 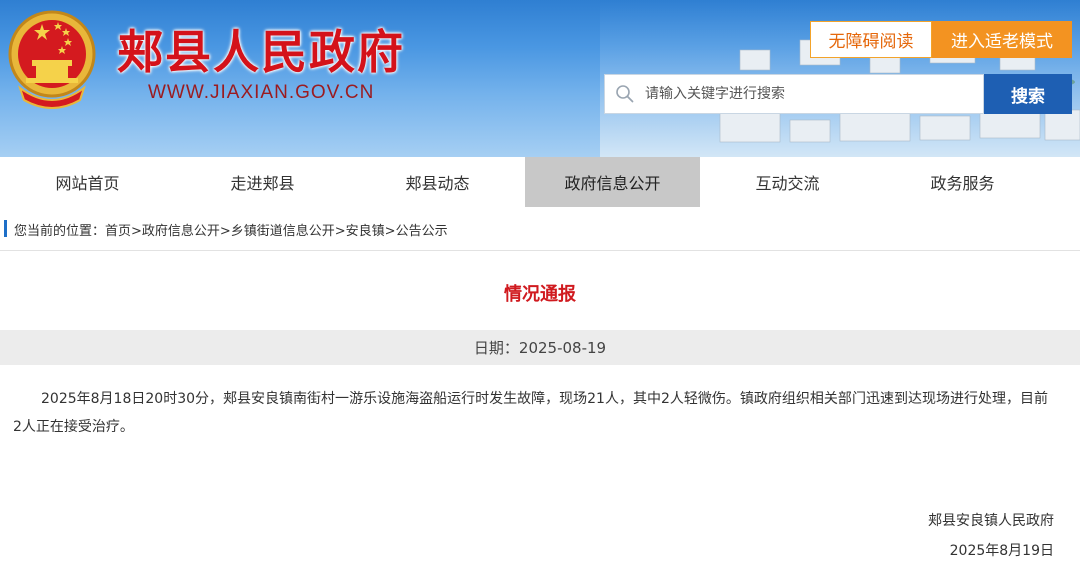 What do you see at coordinates (962, 182) in the screenshot?
I see `nav-item-gov-services: 政务服务` at bounding box center [962, 182].